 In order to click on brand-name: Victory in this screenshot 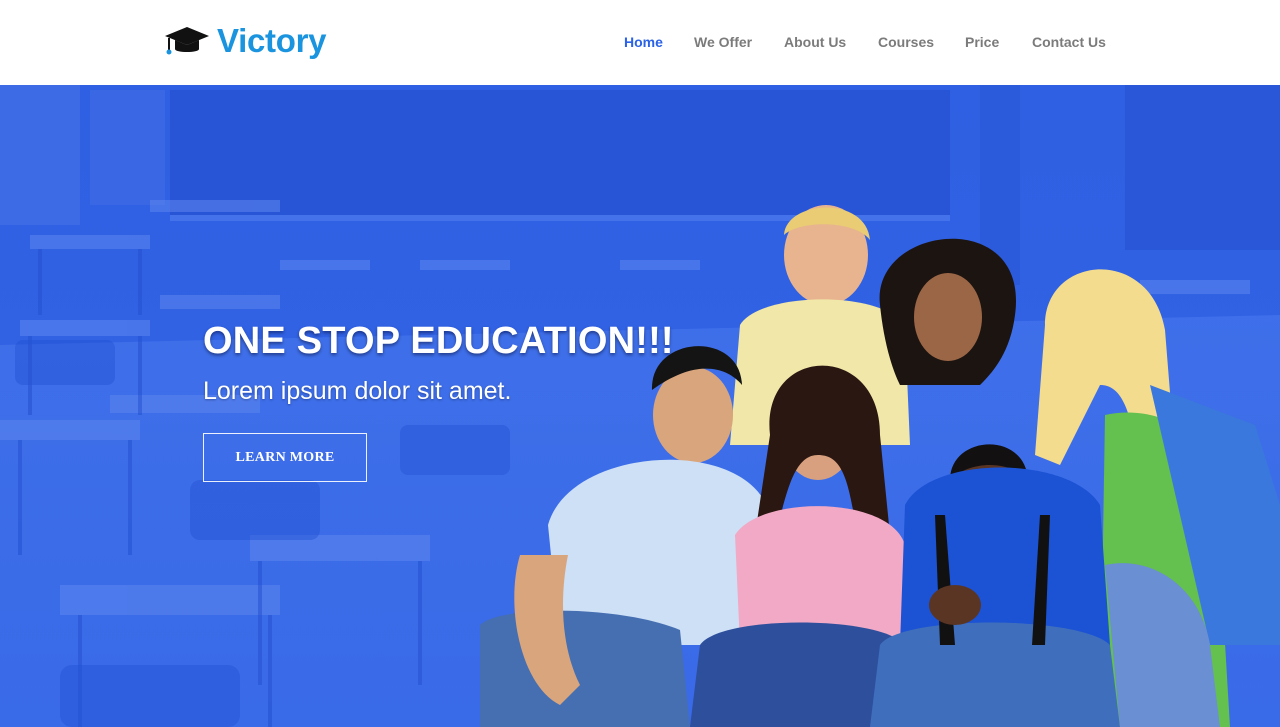, I will do `click(272, 40)`.